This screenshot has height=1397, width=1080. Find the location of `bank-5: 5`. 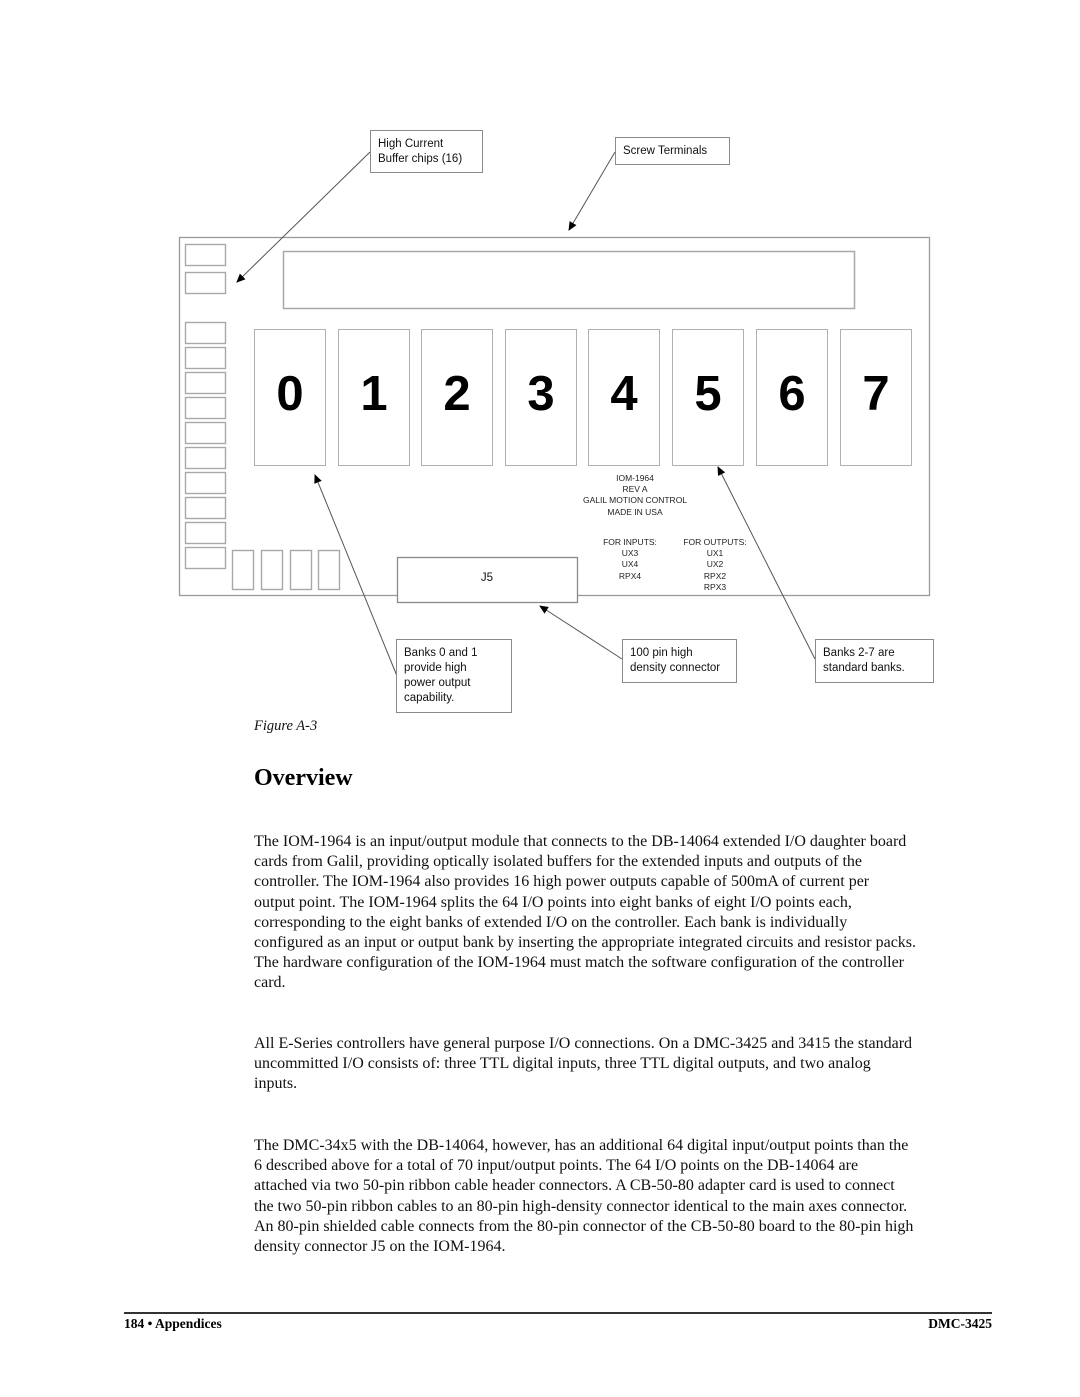

bank-5: 5 is located at coordinates (708, 397).